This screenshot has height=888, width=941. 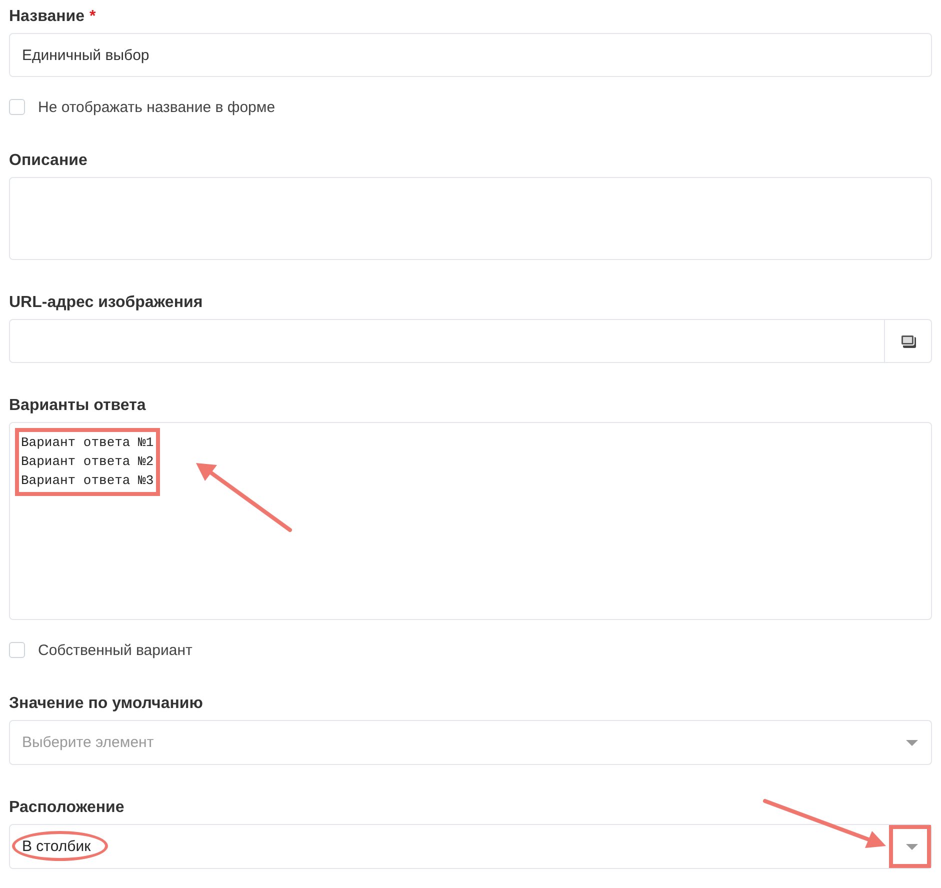 I want to click on answer-option-line: Вариант ответа №1, so click(x=87, y=443).